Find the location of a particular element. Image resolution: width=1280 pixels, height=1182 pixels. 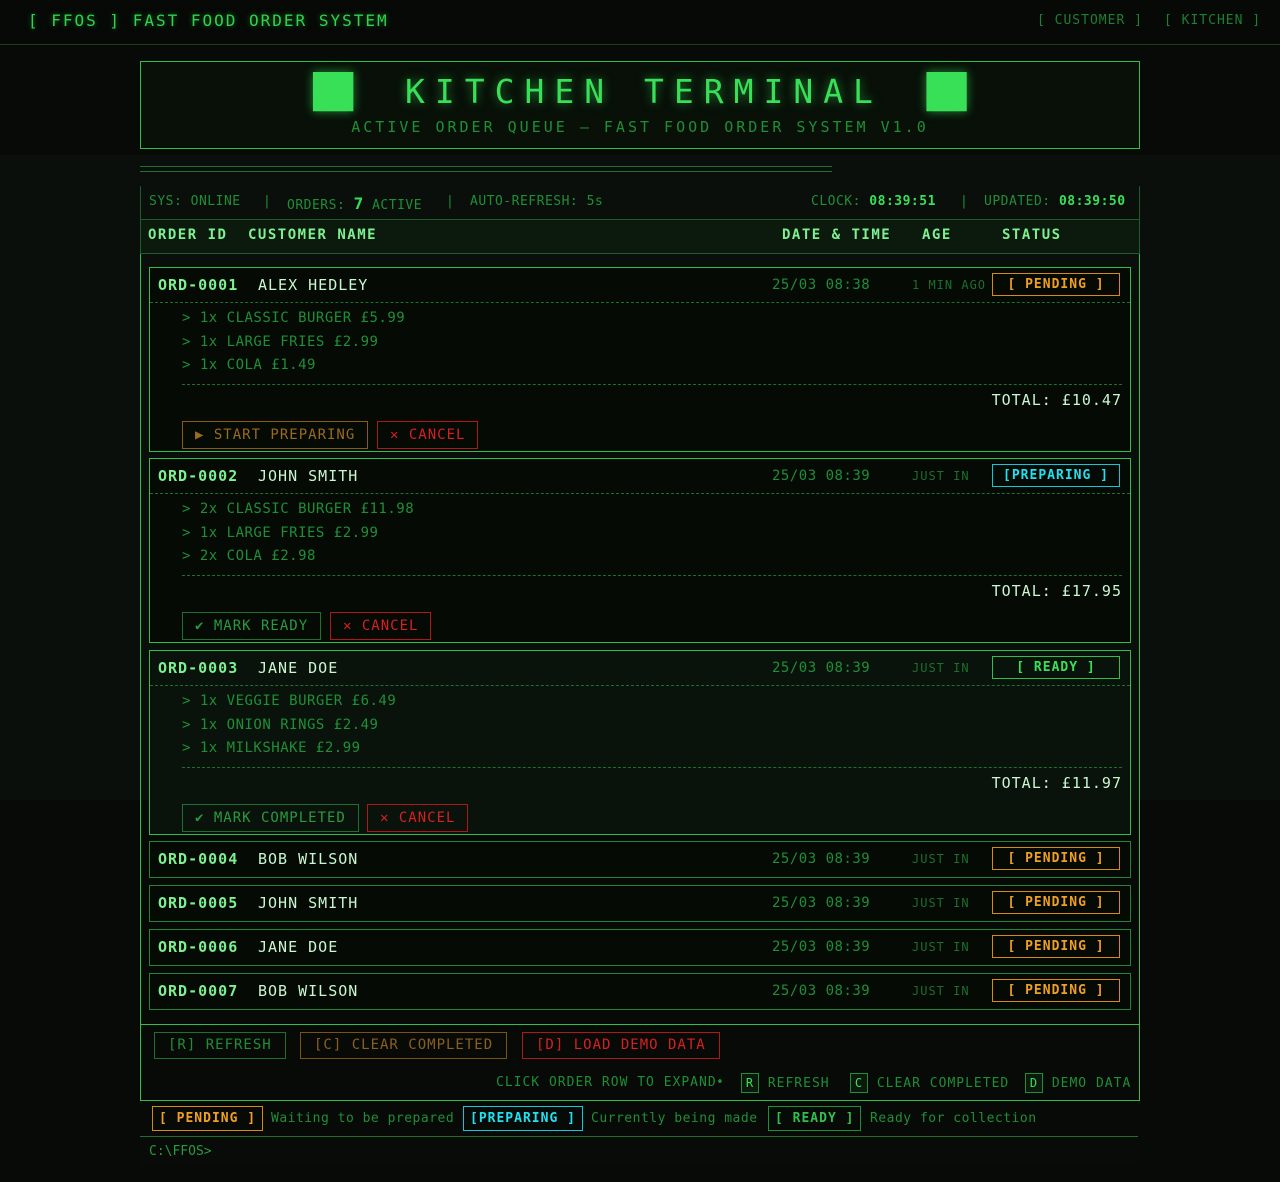

last-updated: UPDATED: 08:39:50 is located at coordinates (1055, 201).